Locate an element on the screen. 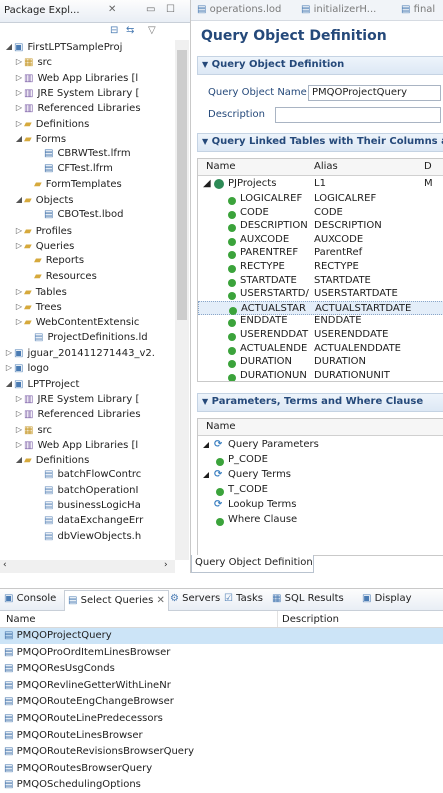  tree-item: ▷ ▰ Queries is located at coordinates (44, 246).